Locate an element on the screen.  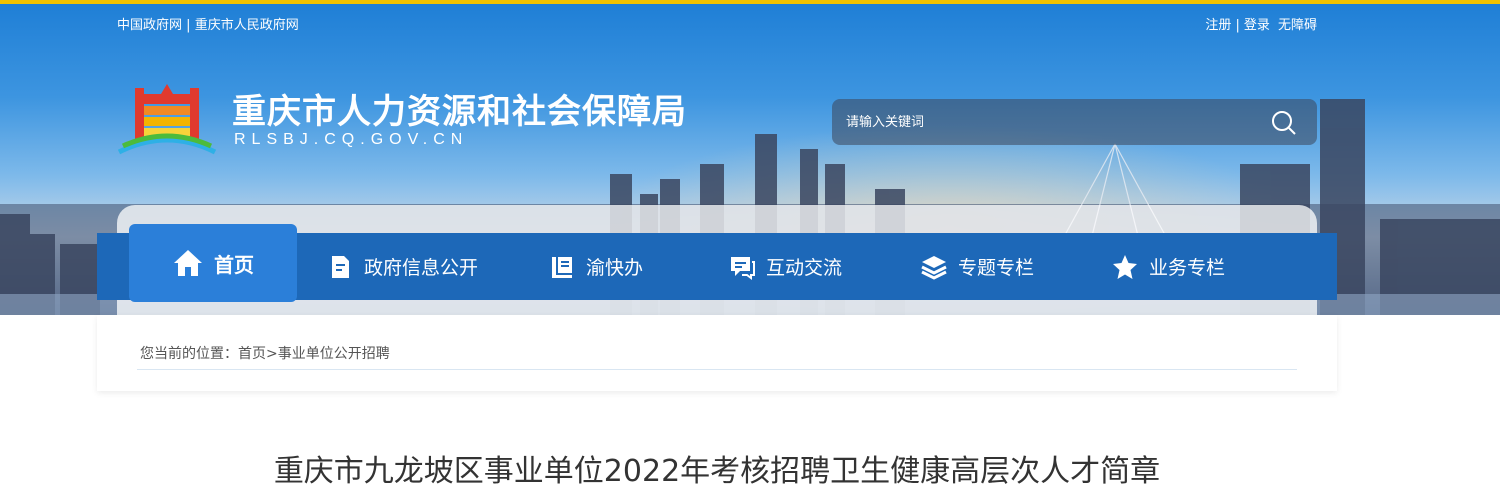
nav-label: 渝快办 is located at coordinates (615, 268).